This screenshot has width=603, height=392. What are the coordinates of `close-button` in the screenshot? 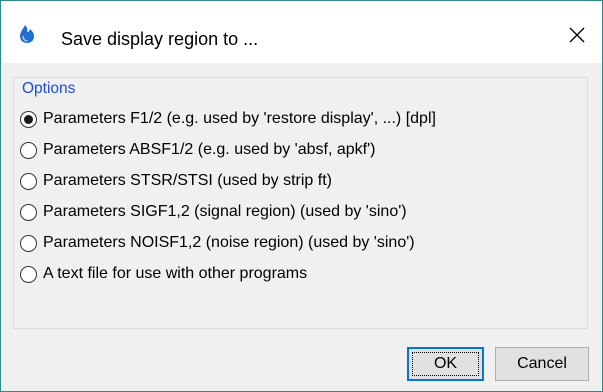 It's located at (577, 35).